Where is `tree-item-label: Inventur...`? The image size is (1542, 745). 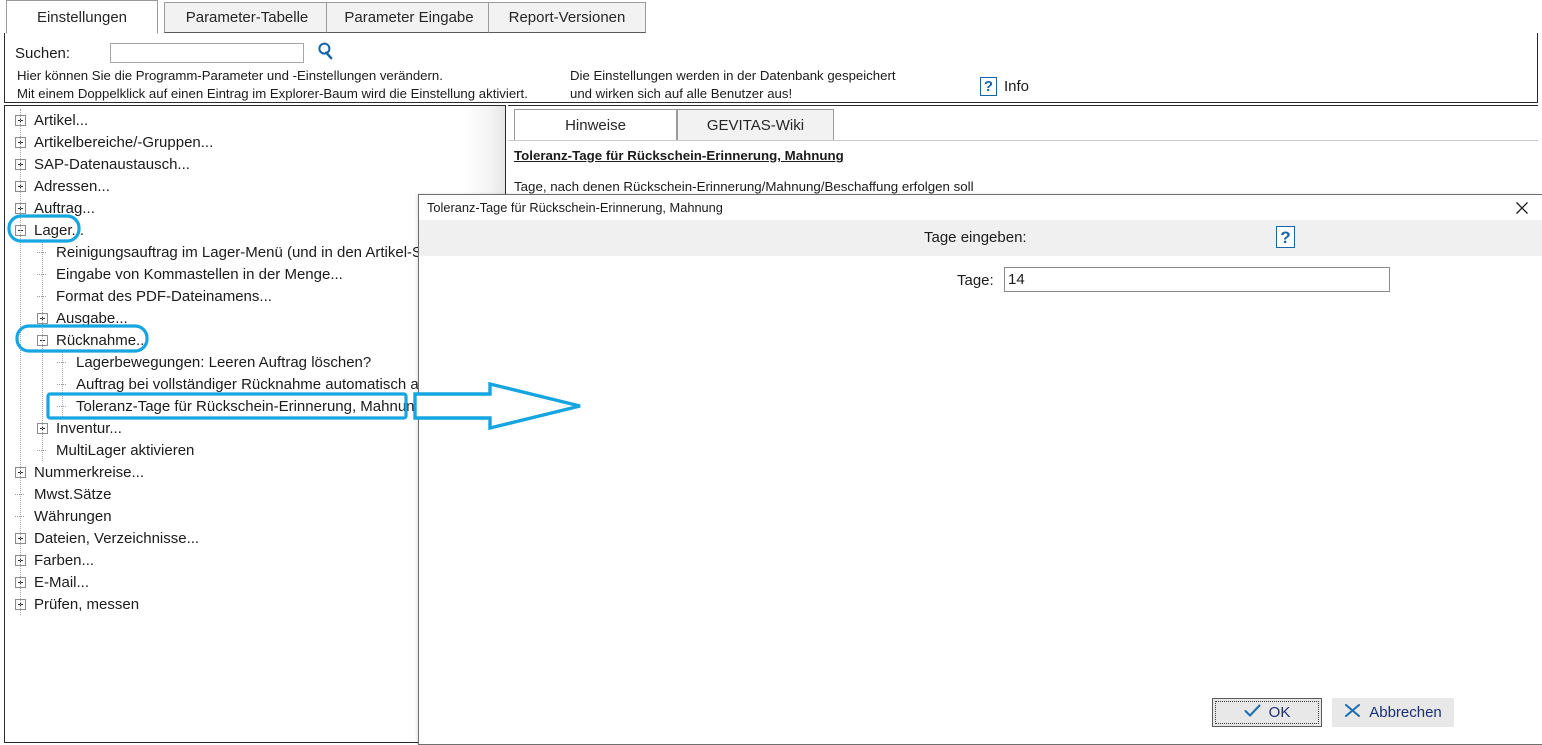 tree-item-label: Inventur... is located at coordinates (89, 428).